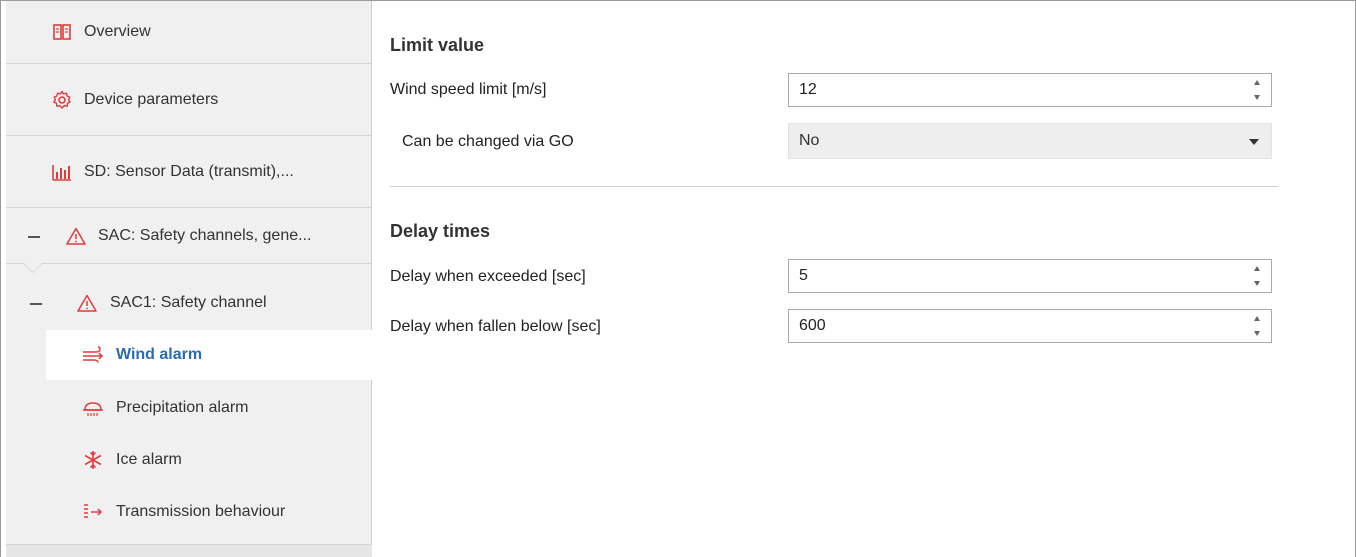 The image size is (1356, 557). What do you see at coordinates (437, 45) in the screenshot?
I see `section-title-limit: Limit value` at bounding box center [437, 45].